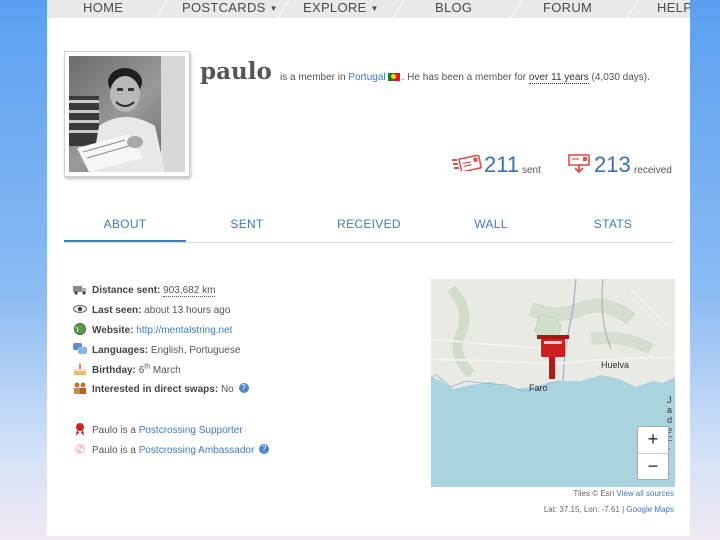 This screenshot has height=540, width=720. I want to click on nav-home: HOME, so click(103, 9).